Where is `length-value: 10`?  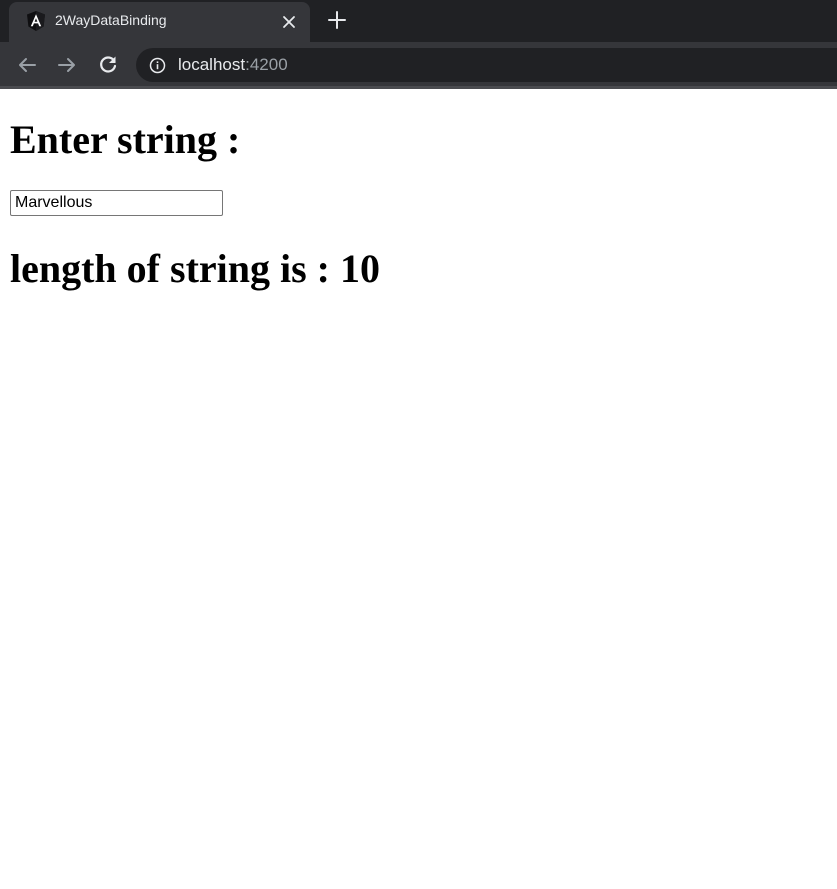 length-value: 10 is located at coordinates (360, 268).